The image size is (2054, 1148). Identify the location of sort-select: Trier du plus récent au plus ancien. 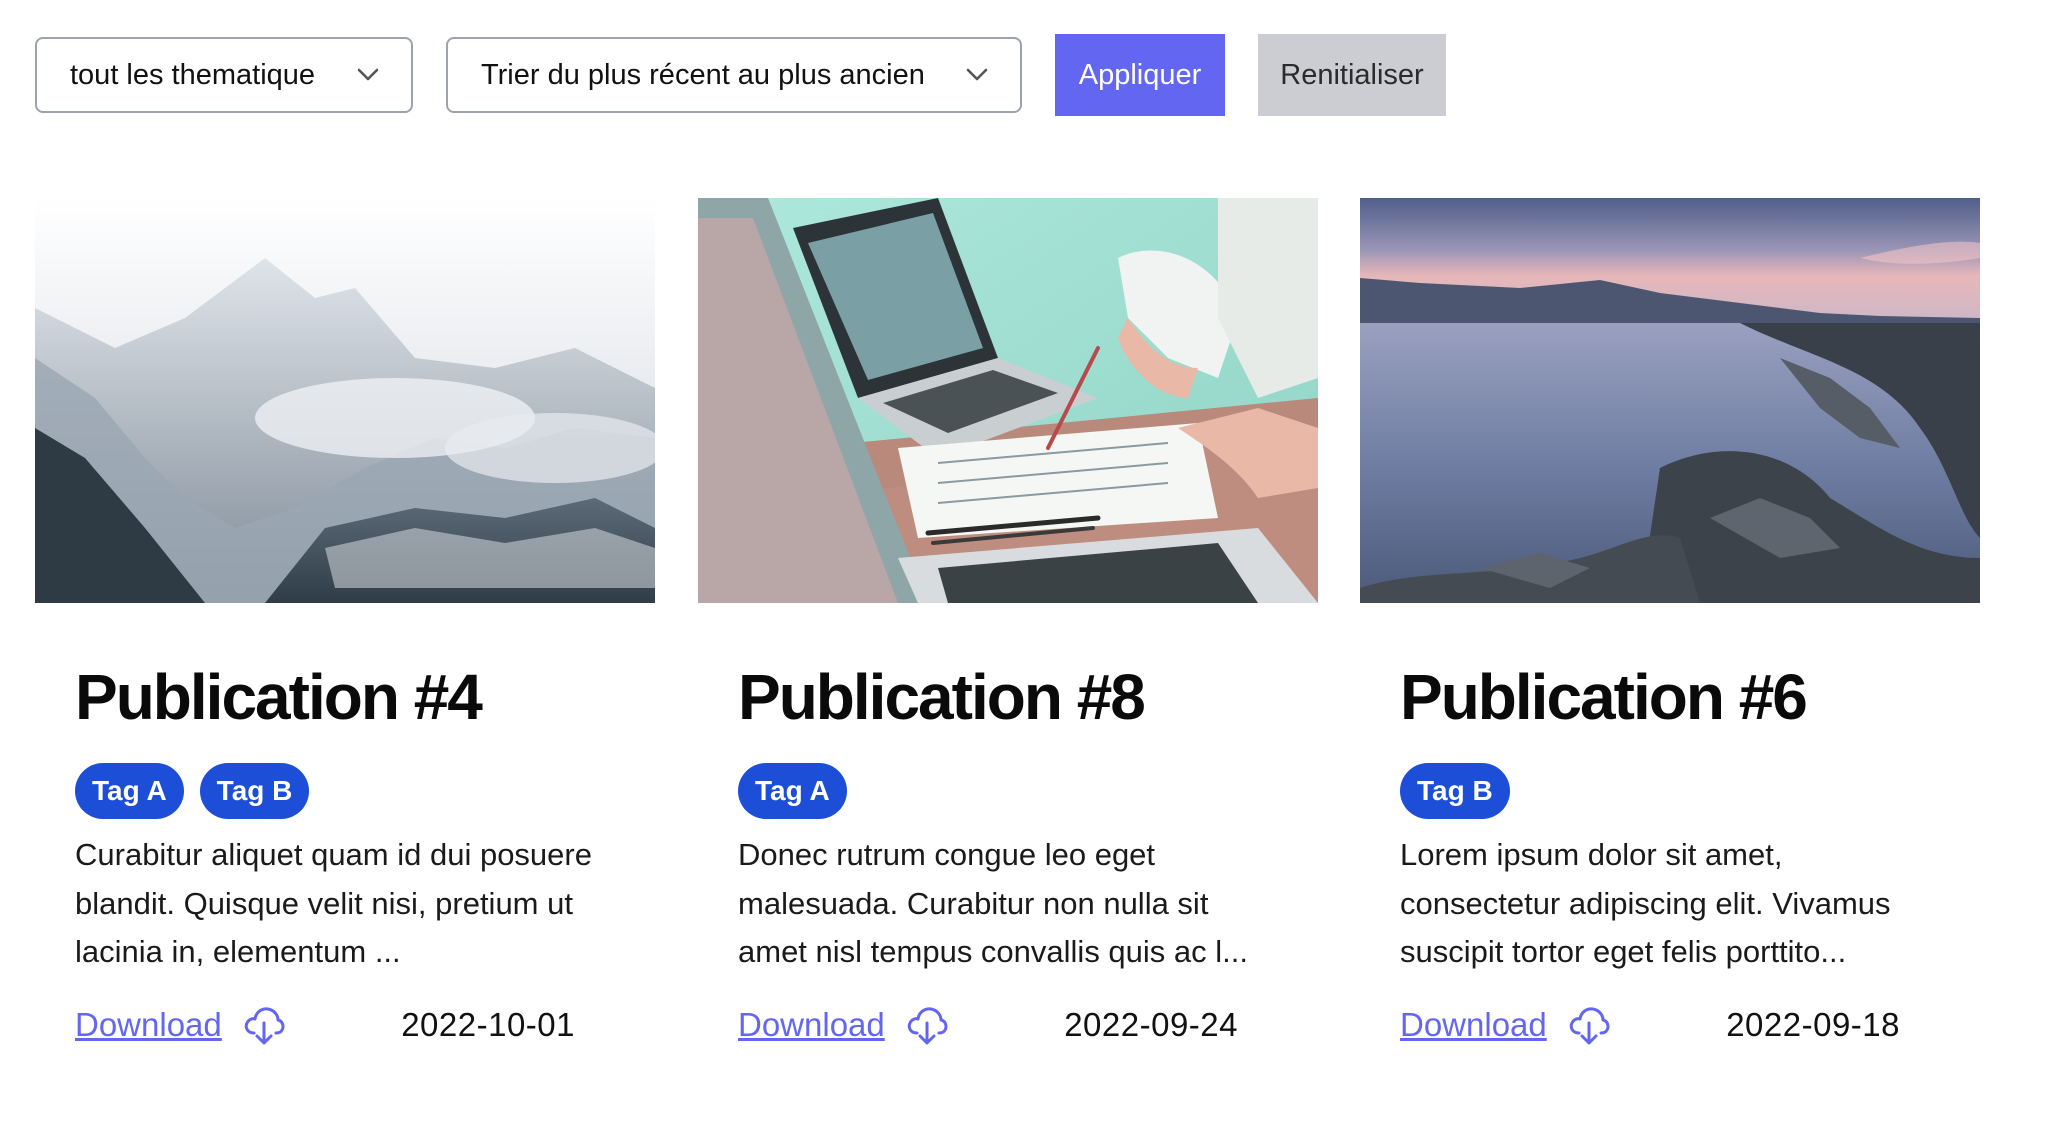
(734, 75).